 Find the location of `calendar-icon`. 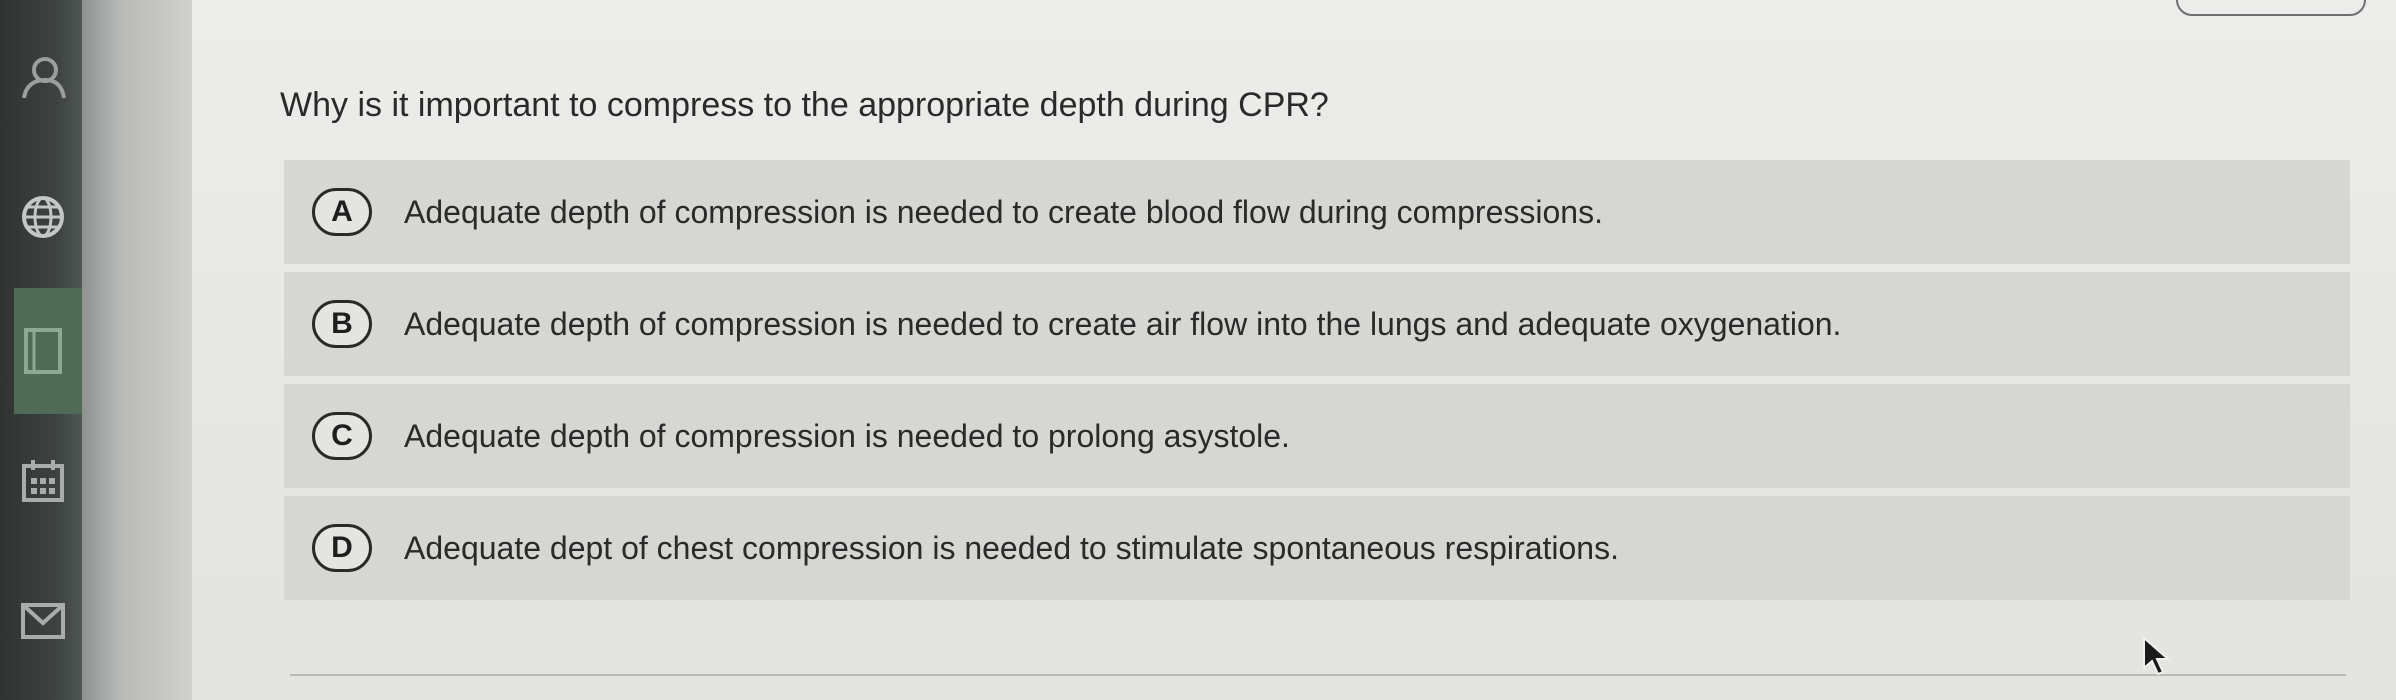

calendar-icon is located at coordinates (43, 481).